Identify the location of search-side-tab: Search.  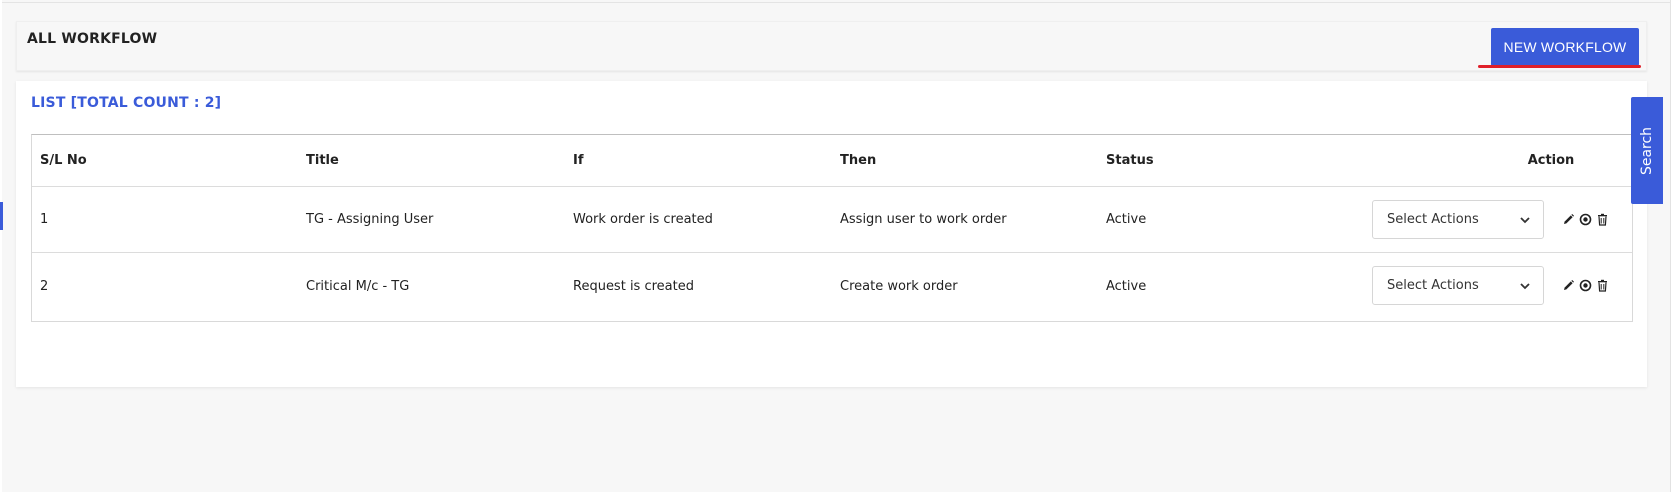
(1647, 150).